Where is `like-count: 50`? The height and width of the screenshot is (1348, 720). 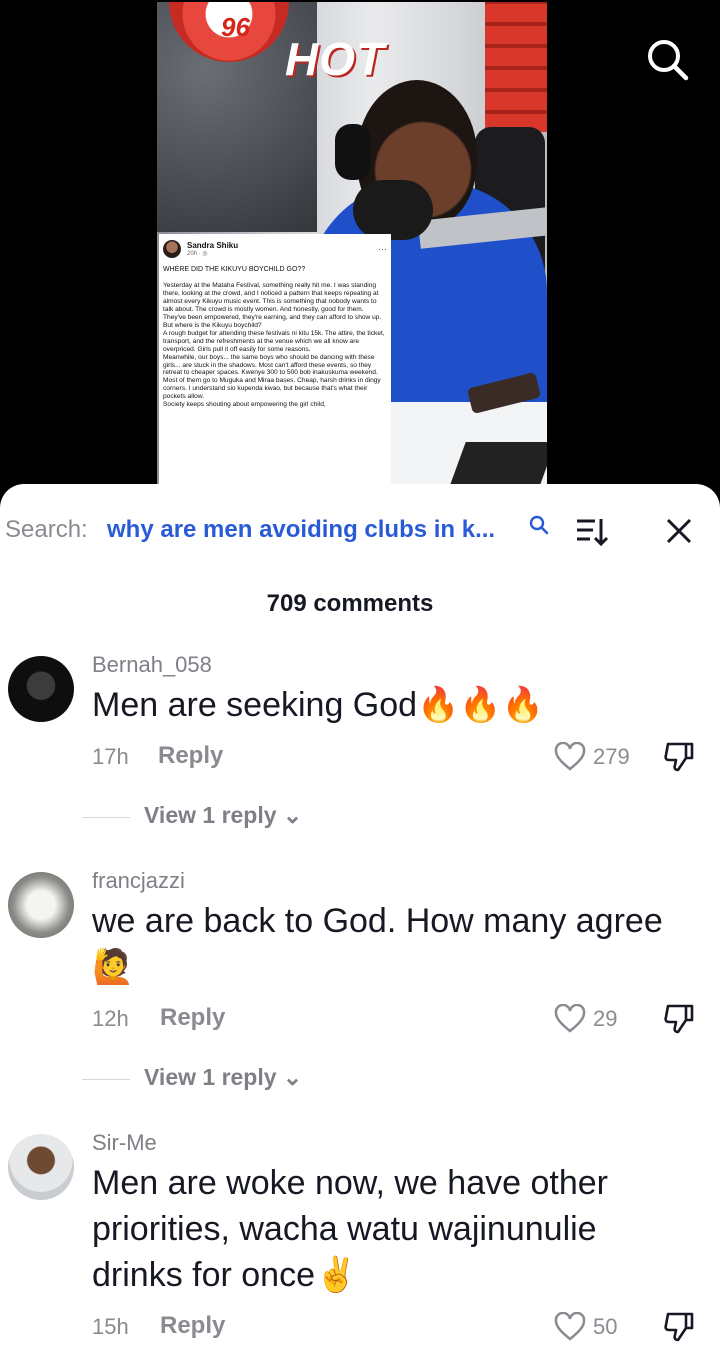
like-count: 50 is located at coordinates (605, 1326).